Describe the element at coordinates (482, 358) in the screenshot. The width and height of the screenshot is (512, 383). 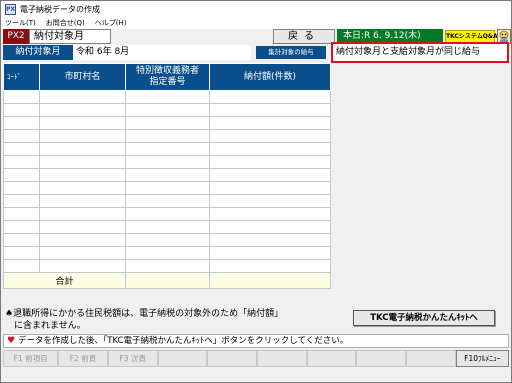
I see `function-key-10: F10ﾌﾙﾒﾆｭｰ` at that location.